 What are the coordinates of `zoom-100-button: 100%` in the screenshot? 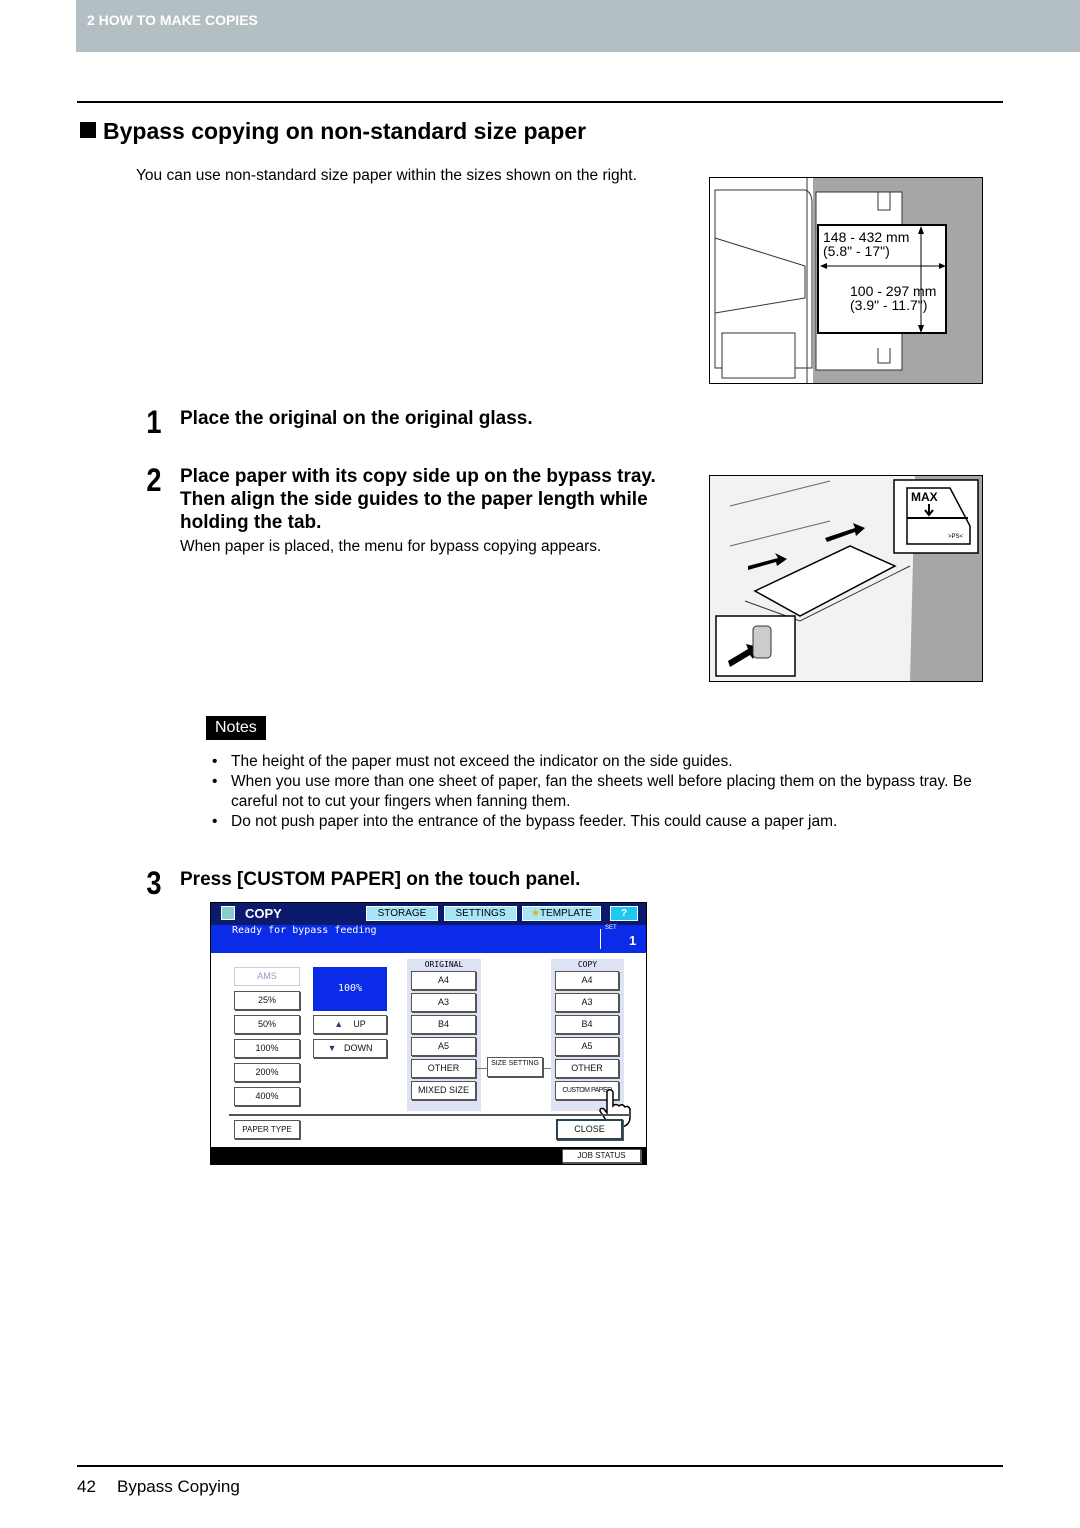 It's located at (267, 1048).